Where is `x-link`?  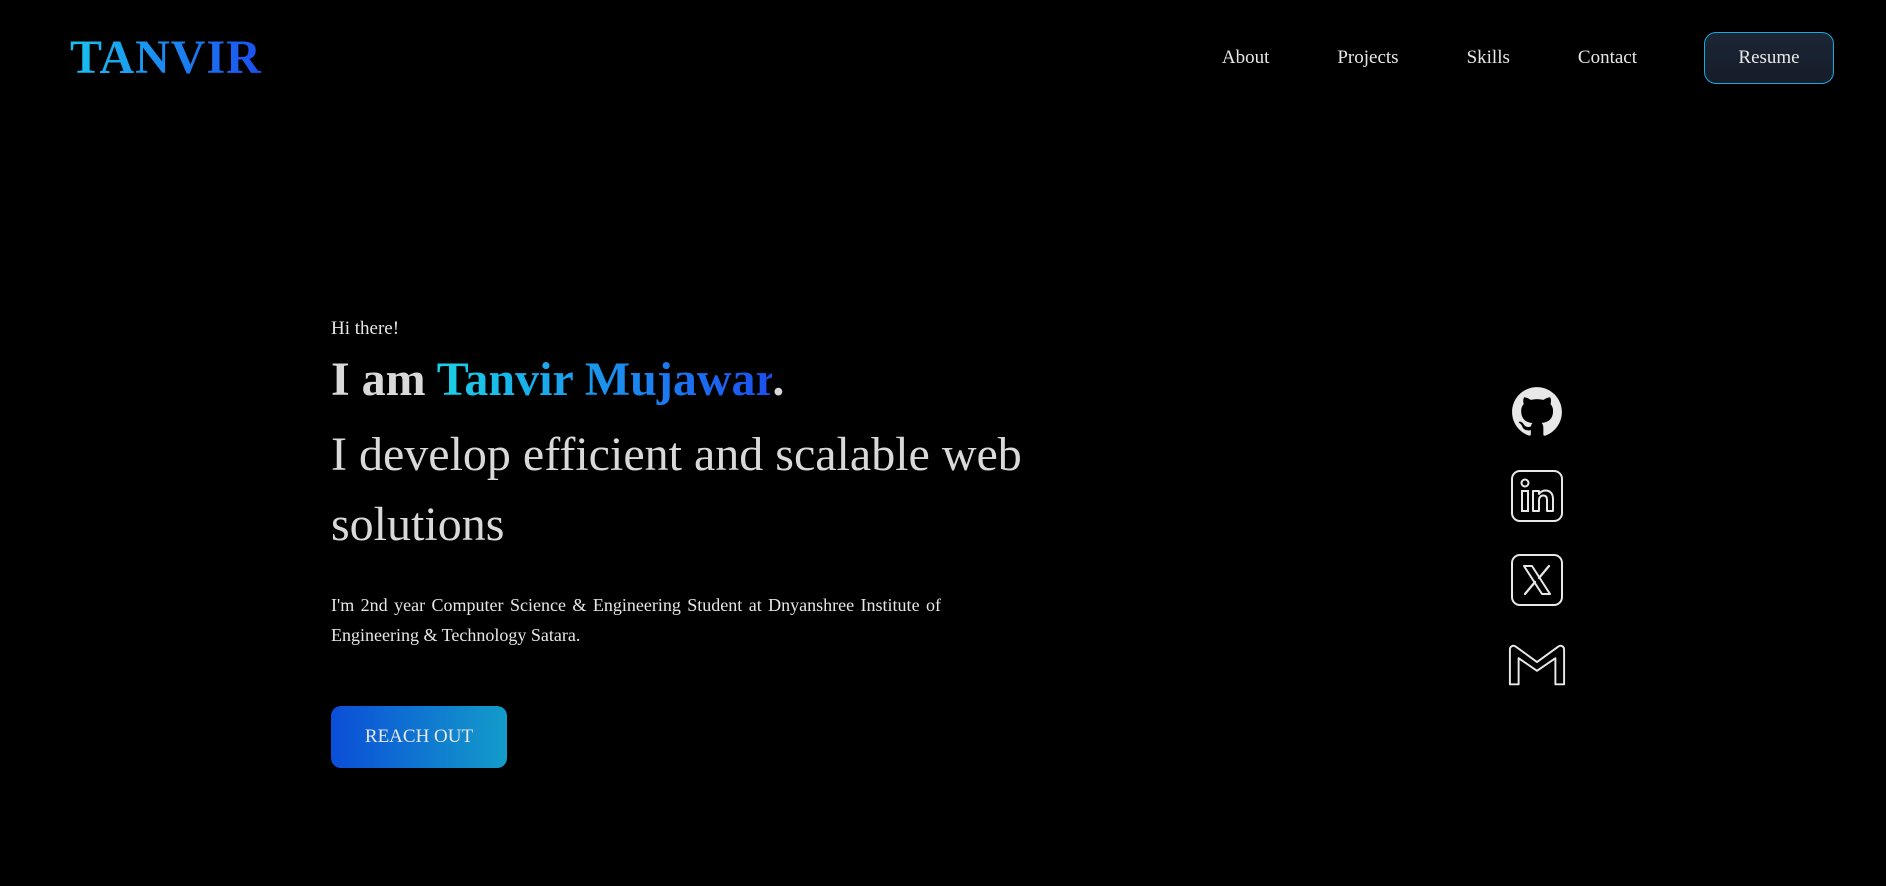 x-link is located at coordinates (1537, 580).